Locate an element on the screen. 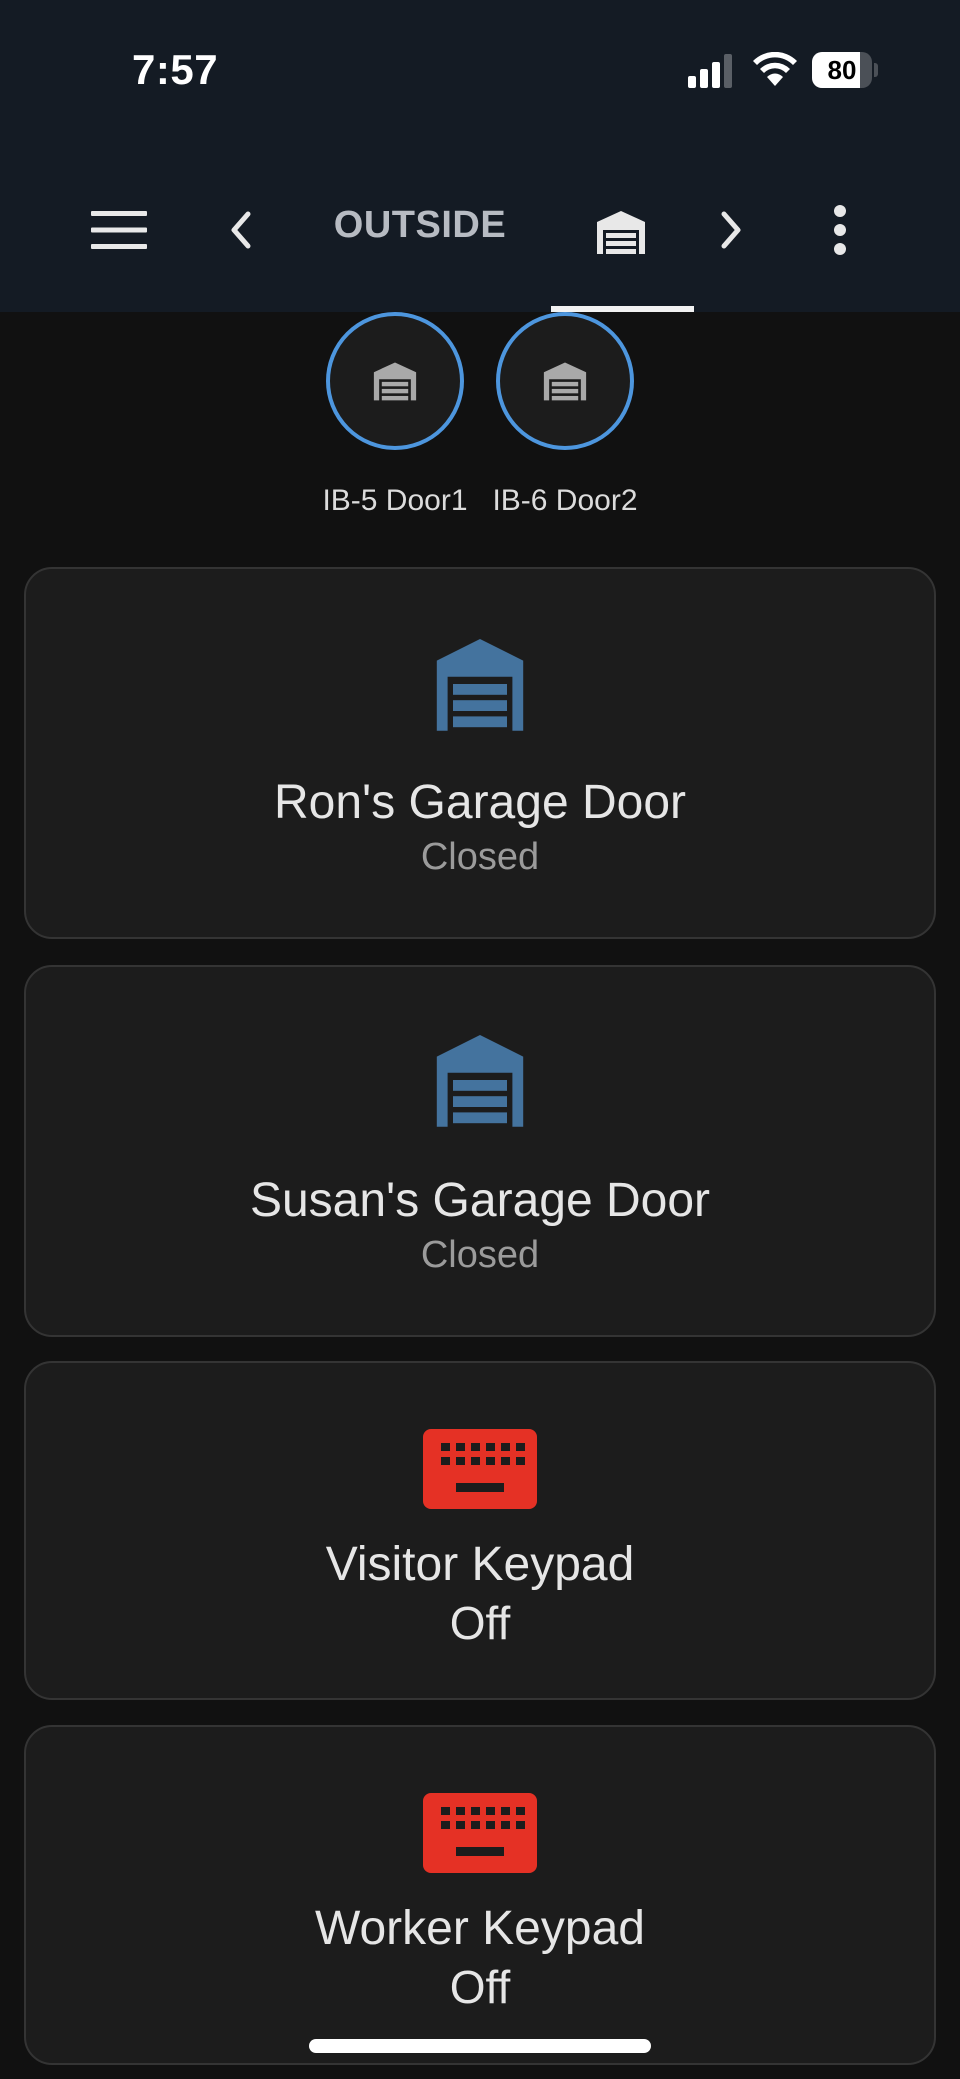 The width and height of the screenshot is (960, 2079). app-toolbar: OUTSIDE is located at coordinates (480, 231).